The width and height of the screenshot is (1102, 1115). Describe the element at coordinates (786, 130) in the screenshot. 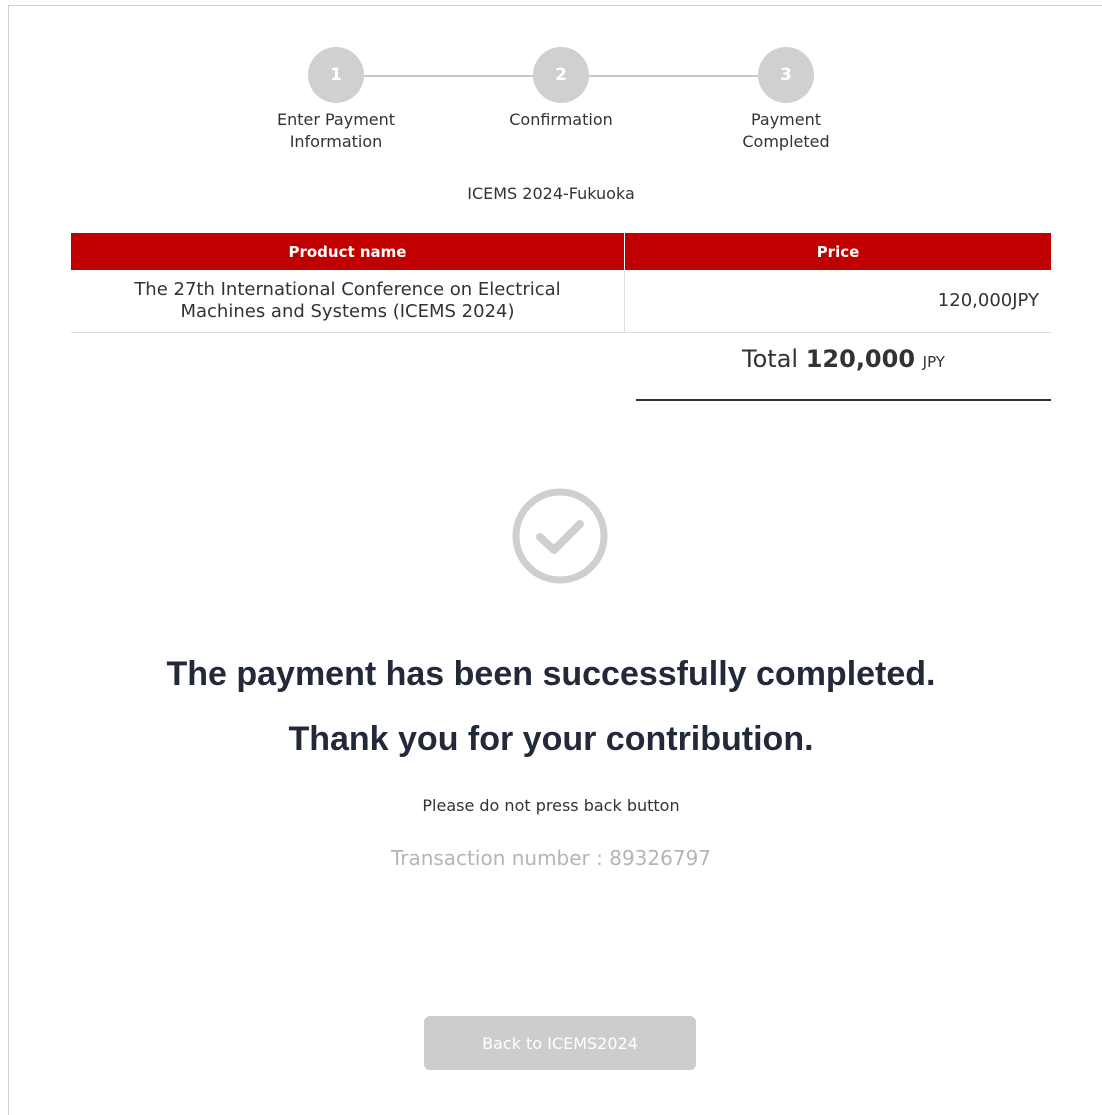

I see `step-3-label: Payment Completed` at that location.